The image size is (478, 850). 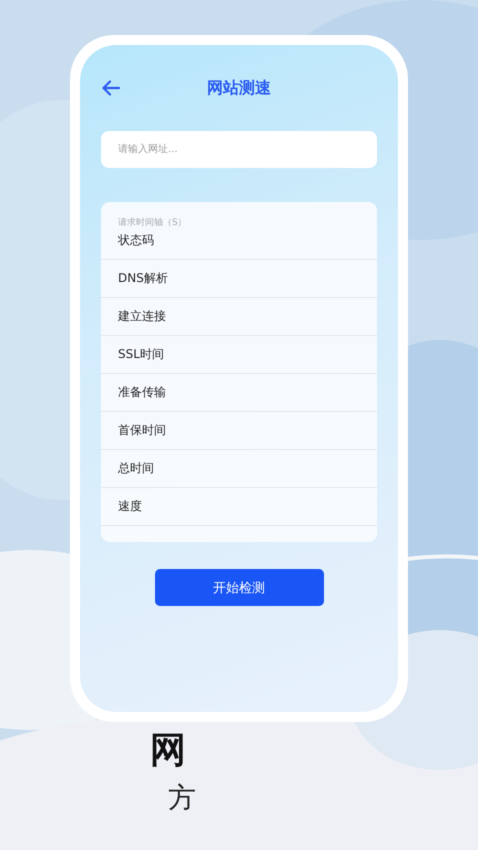 I want to click on metric-label: DNS解析, so click(x=143, y=278).